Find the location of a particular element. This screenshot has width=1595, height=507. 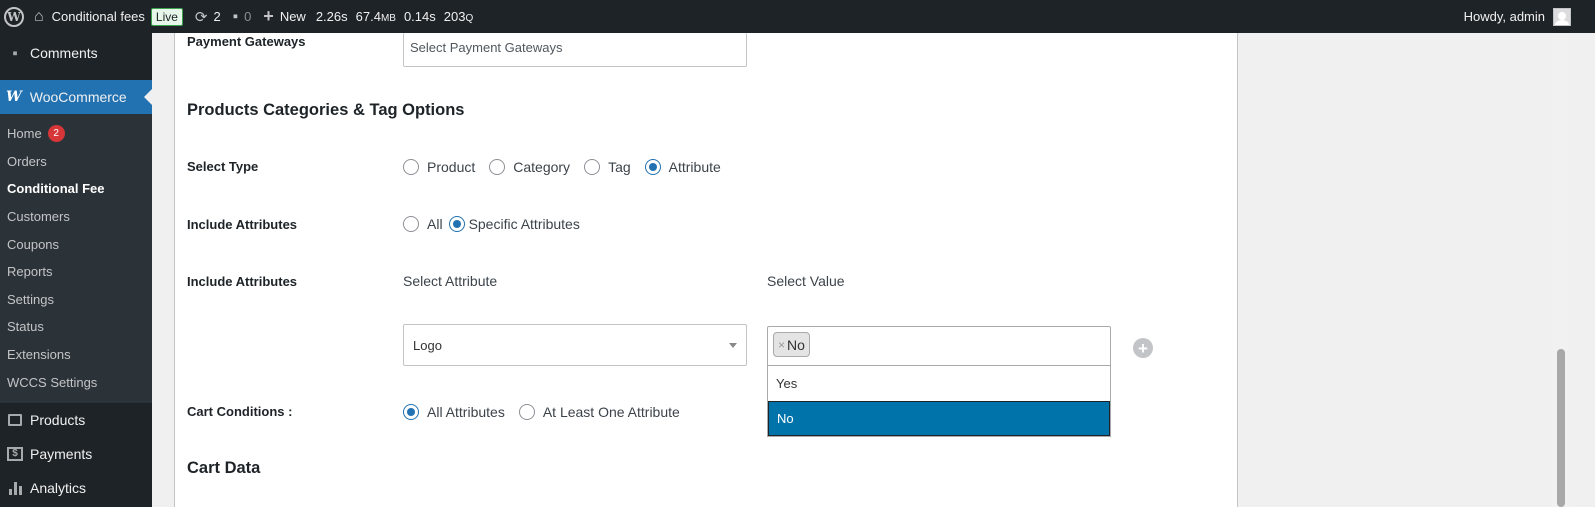

sidebar-item-extensions: Extensions is located at coordinates (76, 355).